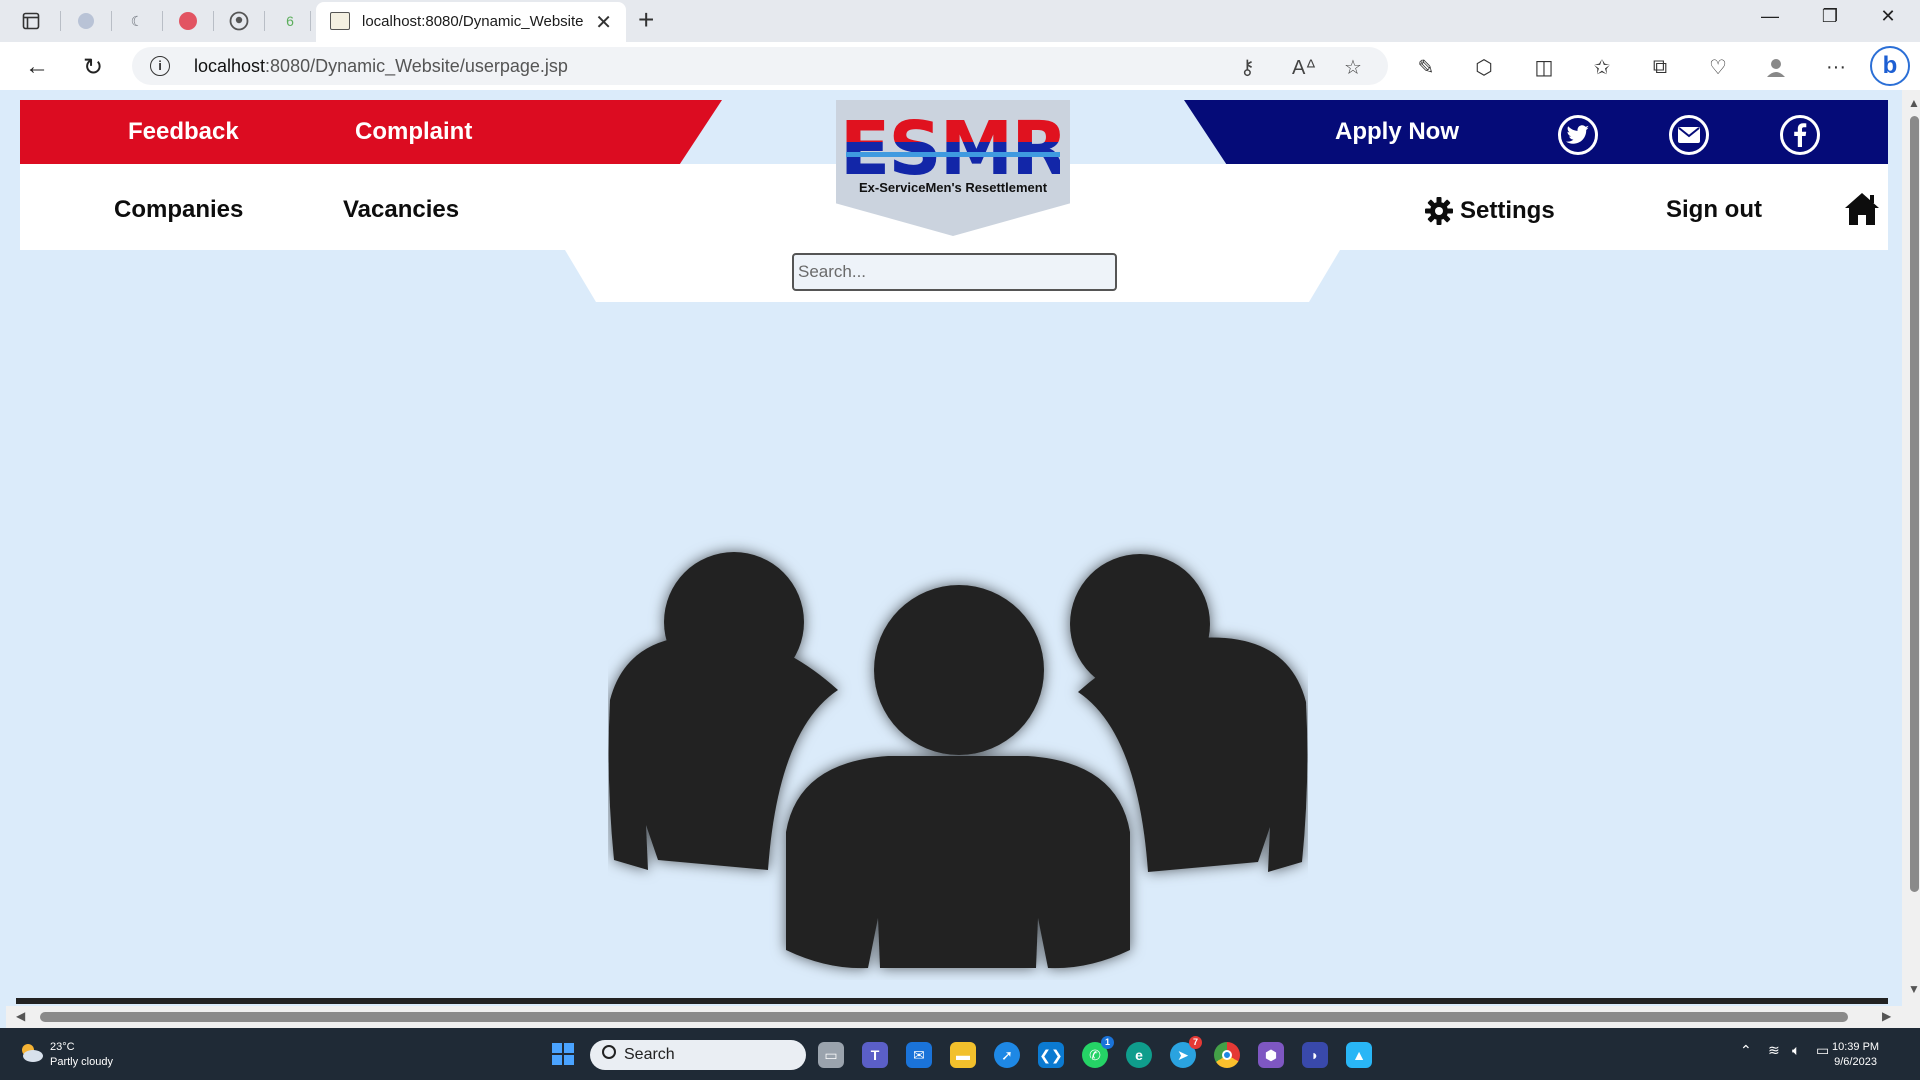 The width and height of the screenshot is (1920, 1080). I want to click on telegram-badge: 7, so click(1195, 1042).